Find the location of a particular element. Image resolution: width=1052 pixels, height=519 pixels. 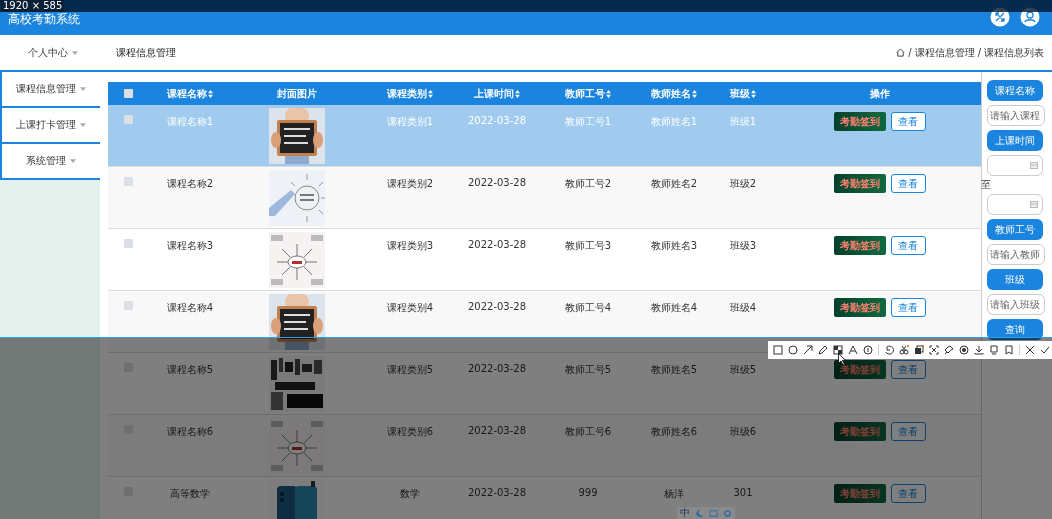

table-cell: 教师工号3 is located at coordinates (588, 246).